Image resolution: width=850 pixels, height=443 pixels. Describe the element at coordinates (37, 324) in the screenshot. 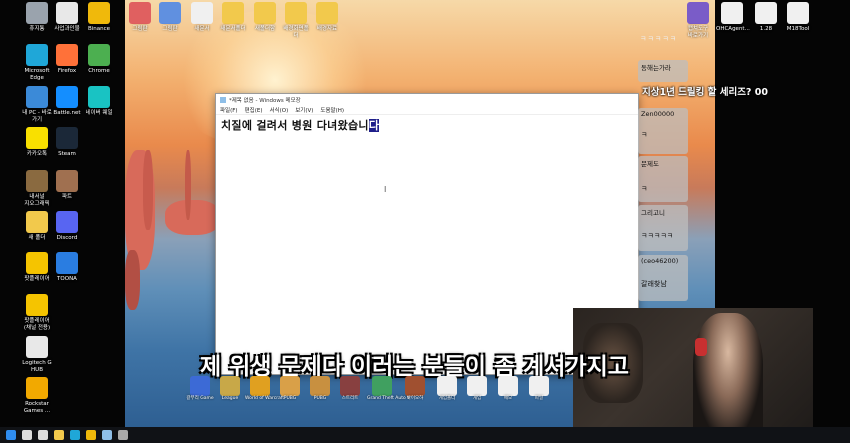

I see `icon-label: 팟플레이어 (채널 전용)` at that location.